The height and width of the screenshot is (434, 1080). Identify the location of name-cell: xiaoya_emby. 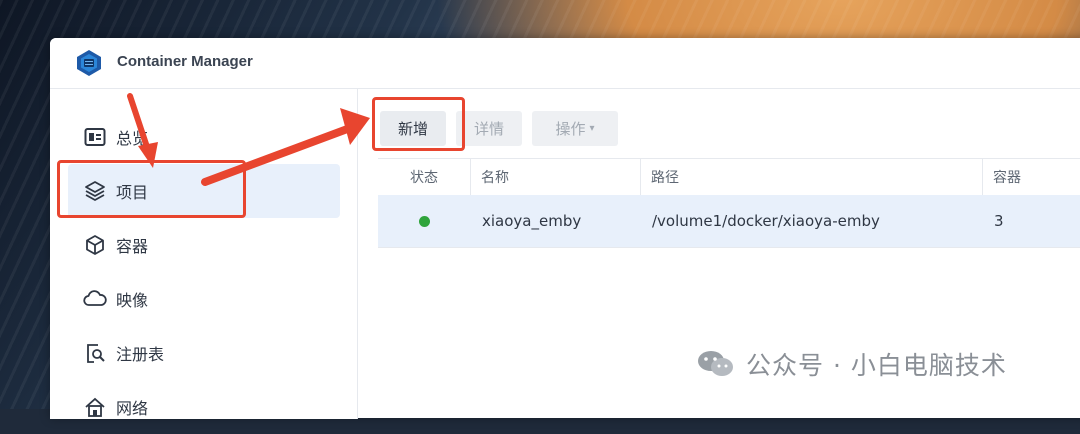
(532, 221).